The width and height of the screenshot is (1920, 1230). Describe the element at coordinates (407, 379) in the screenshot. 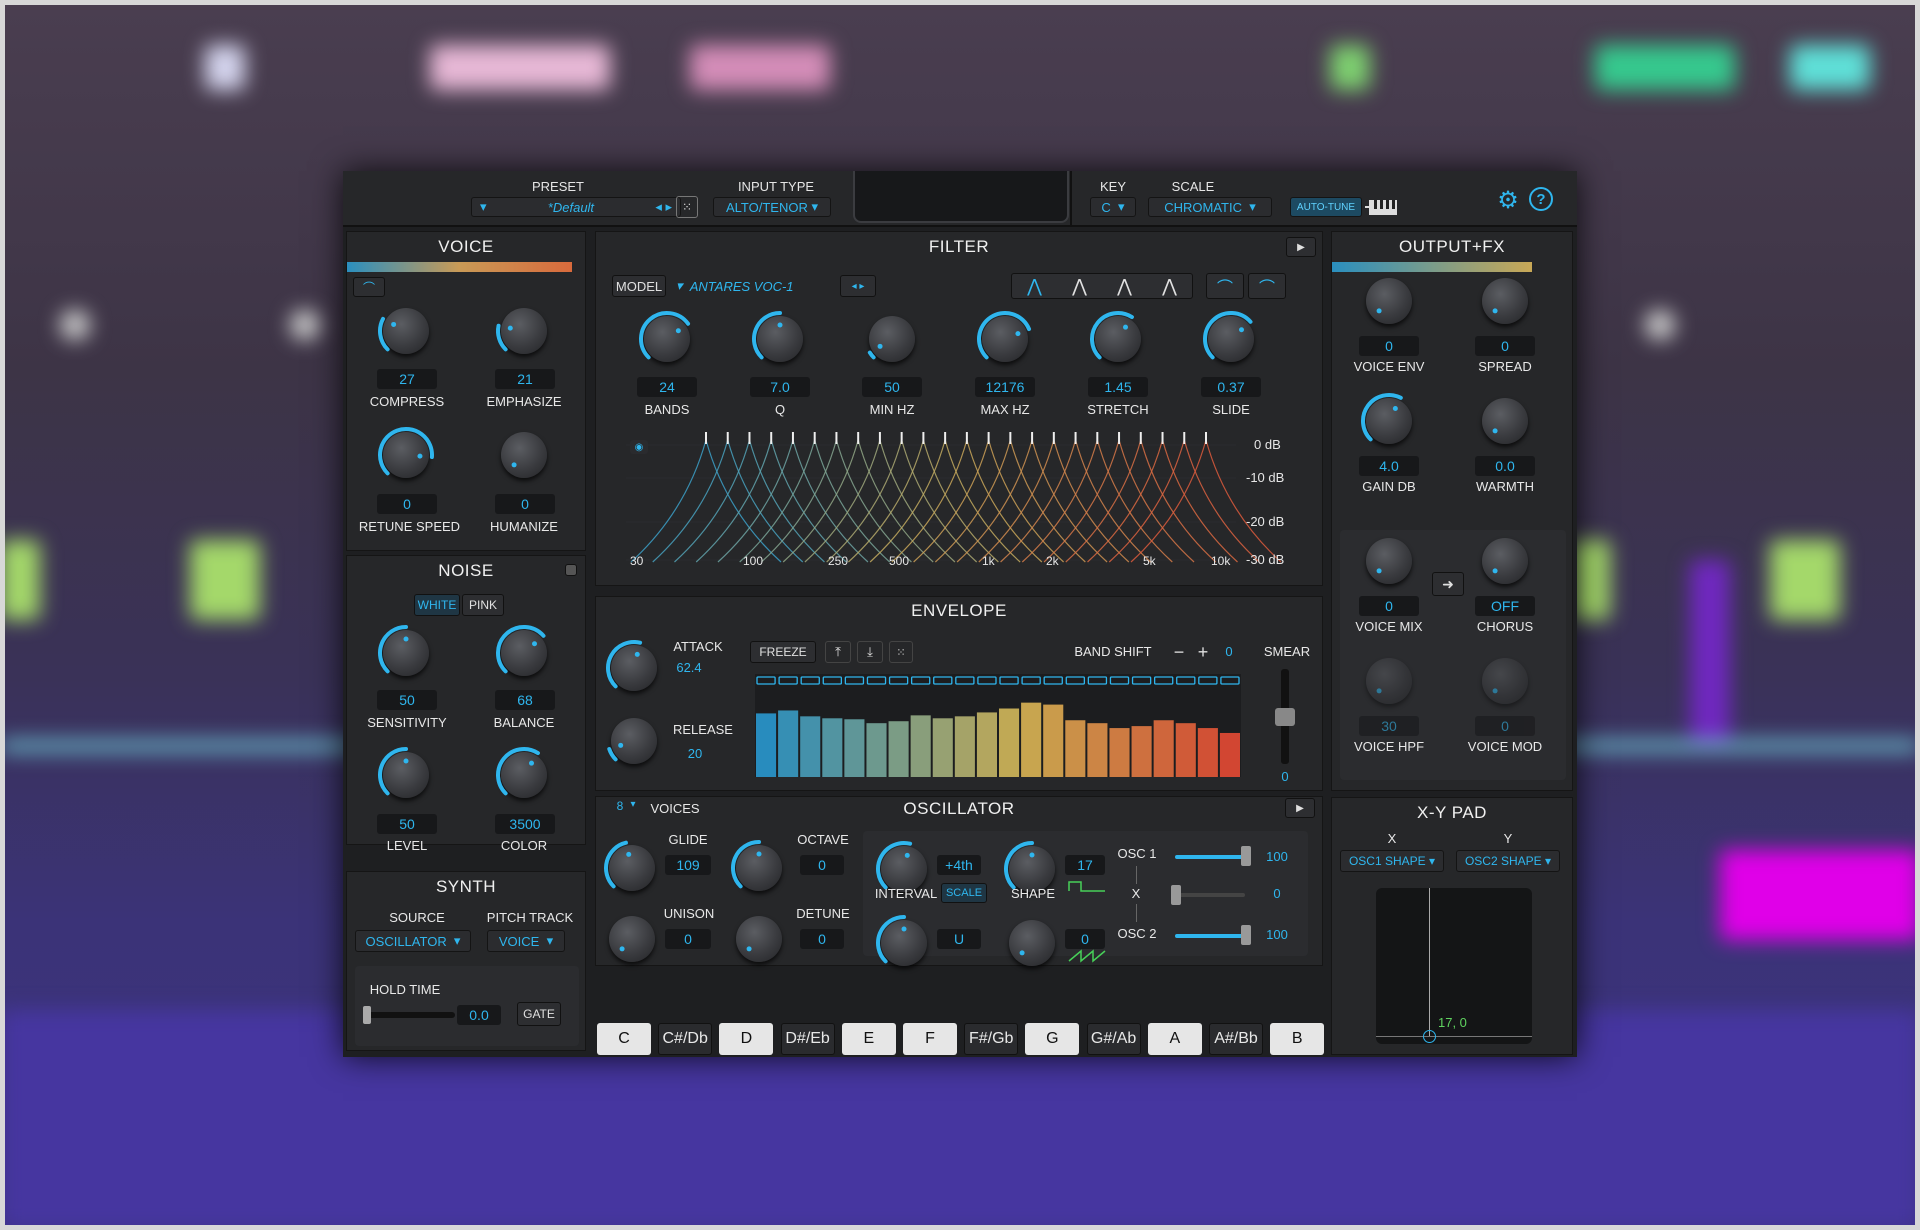

I see `compress-value: 27` at that location.